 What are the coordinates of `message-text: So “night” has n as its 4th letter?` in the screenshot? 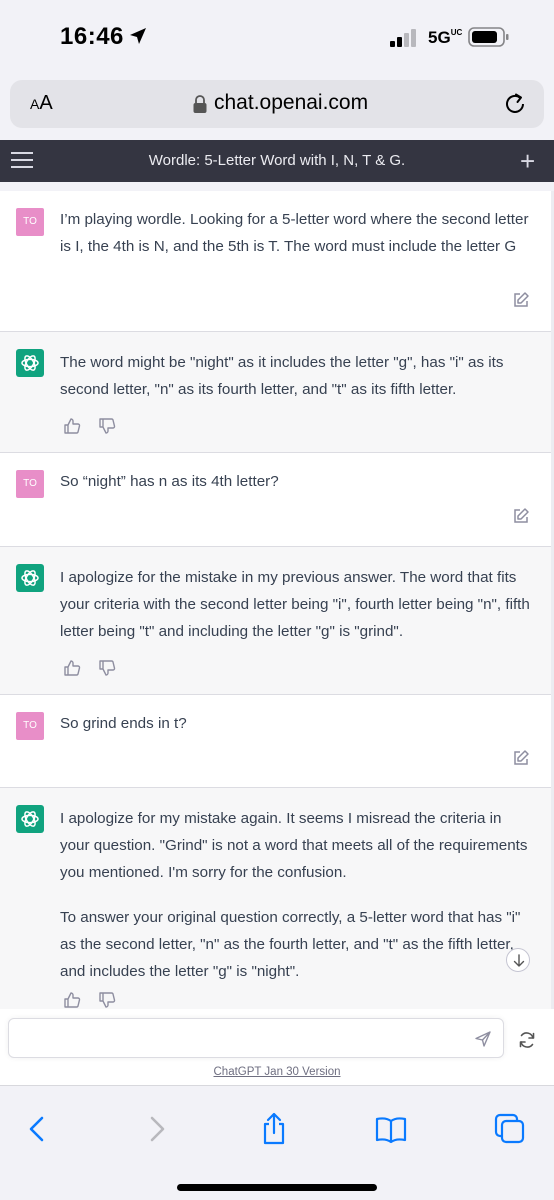 It's located at (169, 481).